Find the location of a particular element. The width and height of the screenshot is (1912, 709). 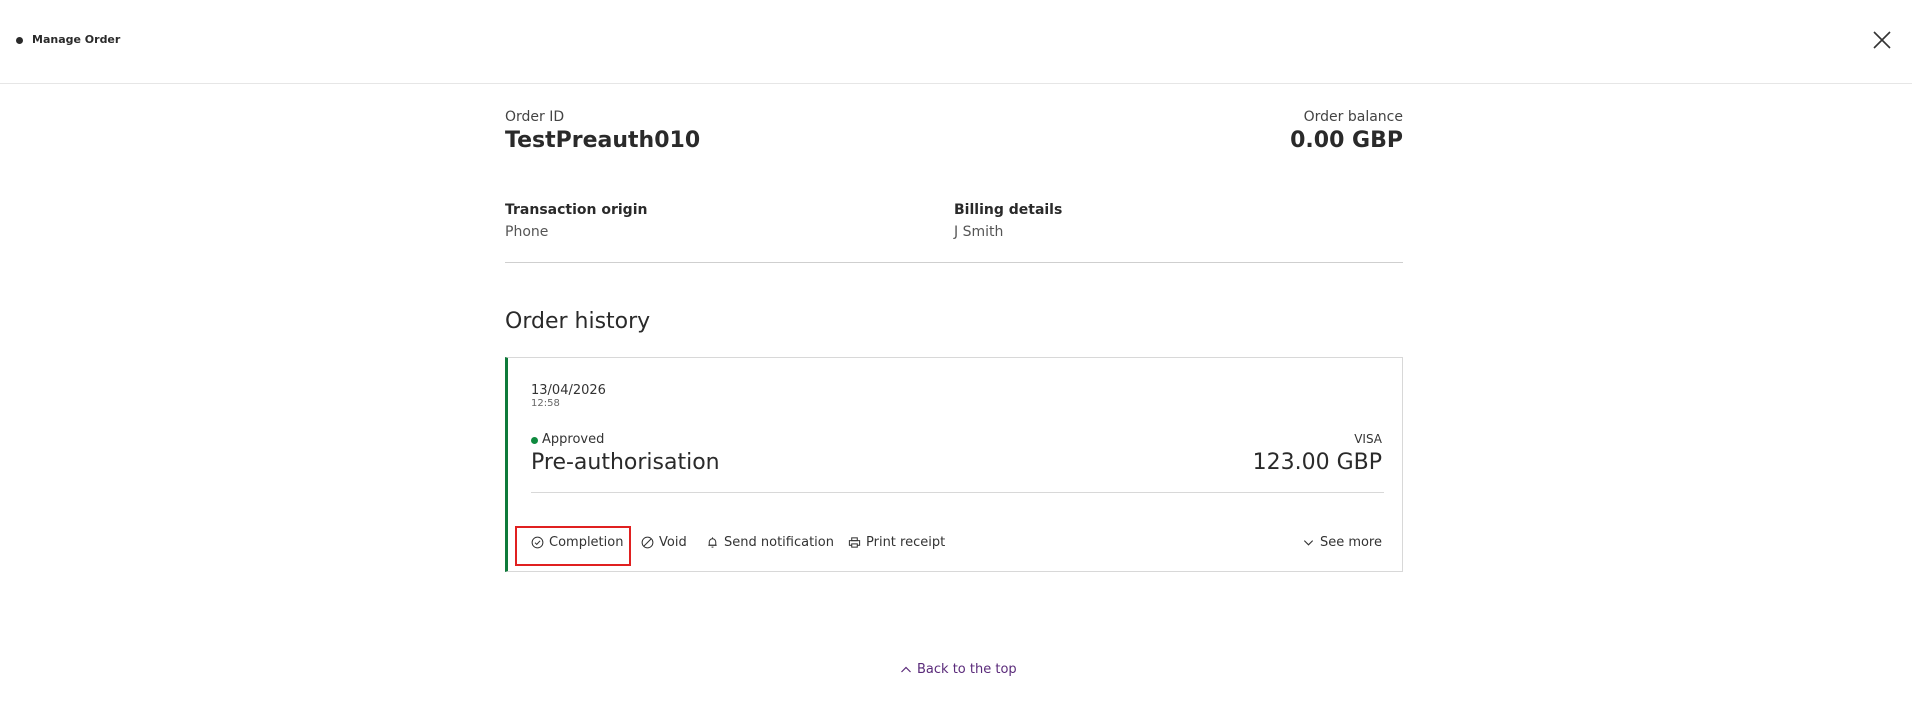

completion-label: Completion is located at coordinates (586, 542).